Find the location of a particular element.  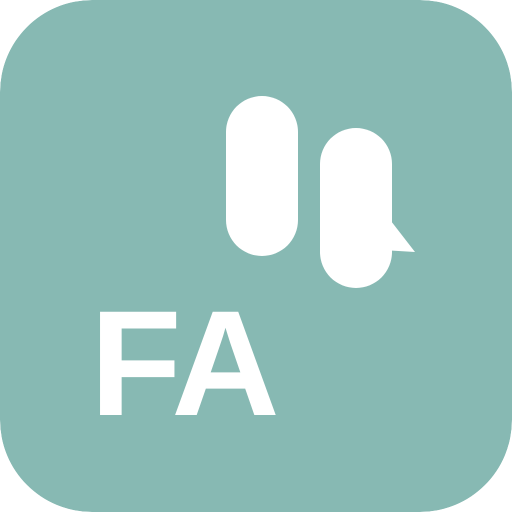

left-bubble-shape is located at coordinates (262, 176).